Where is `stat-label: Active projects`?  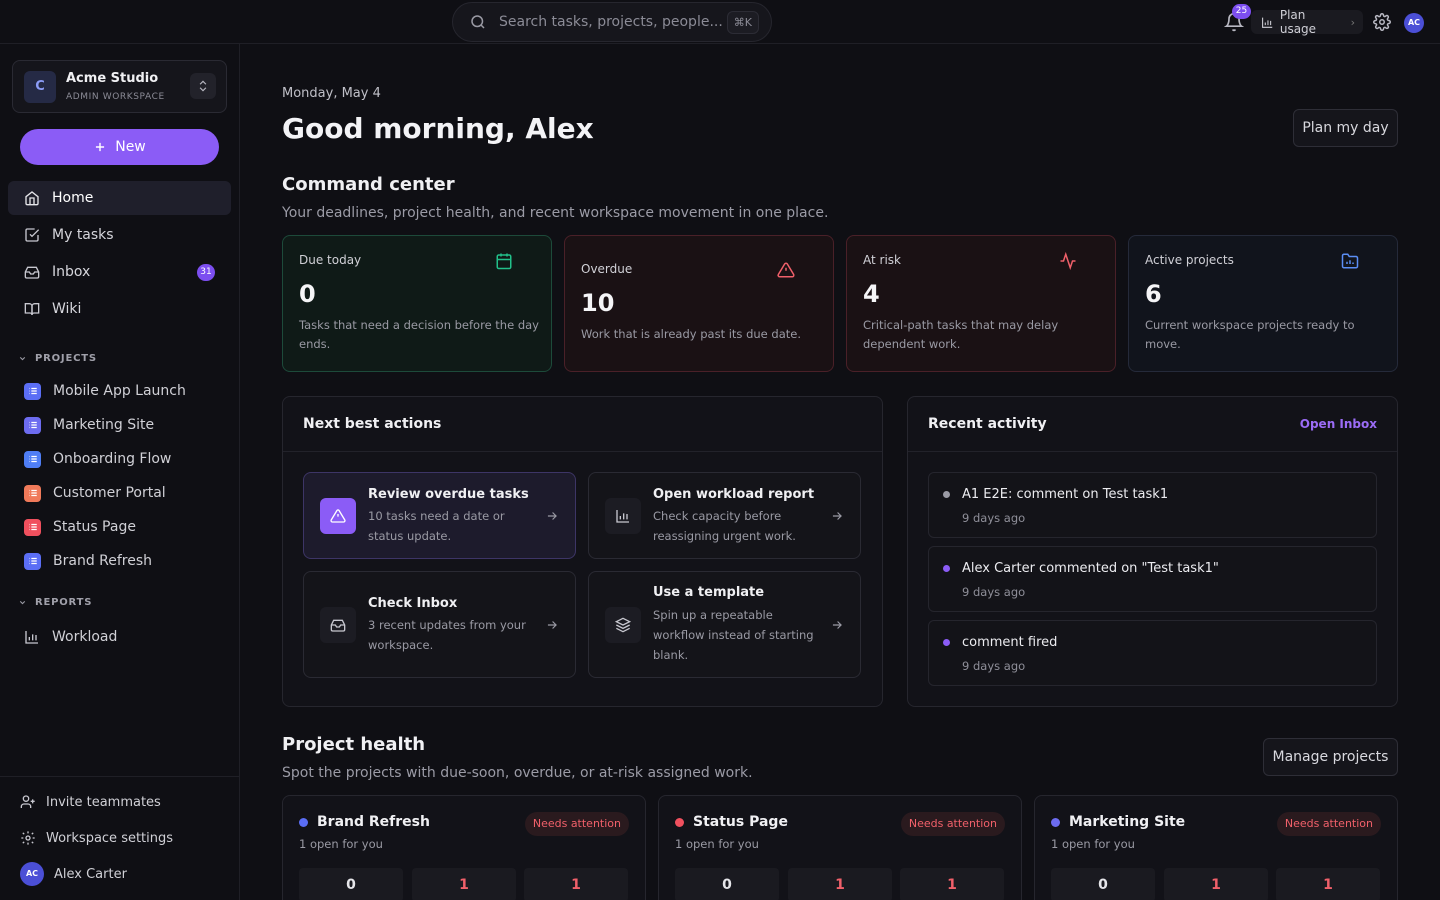 stat-label: Active projects is located at coordinates (1189, 260).